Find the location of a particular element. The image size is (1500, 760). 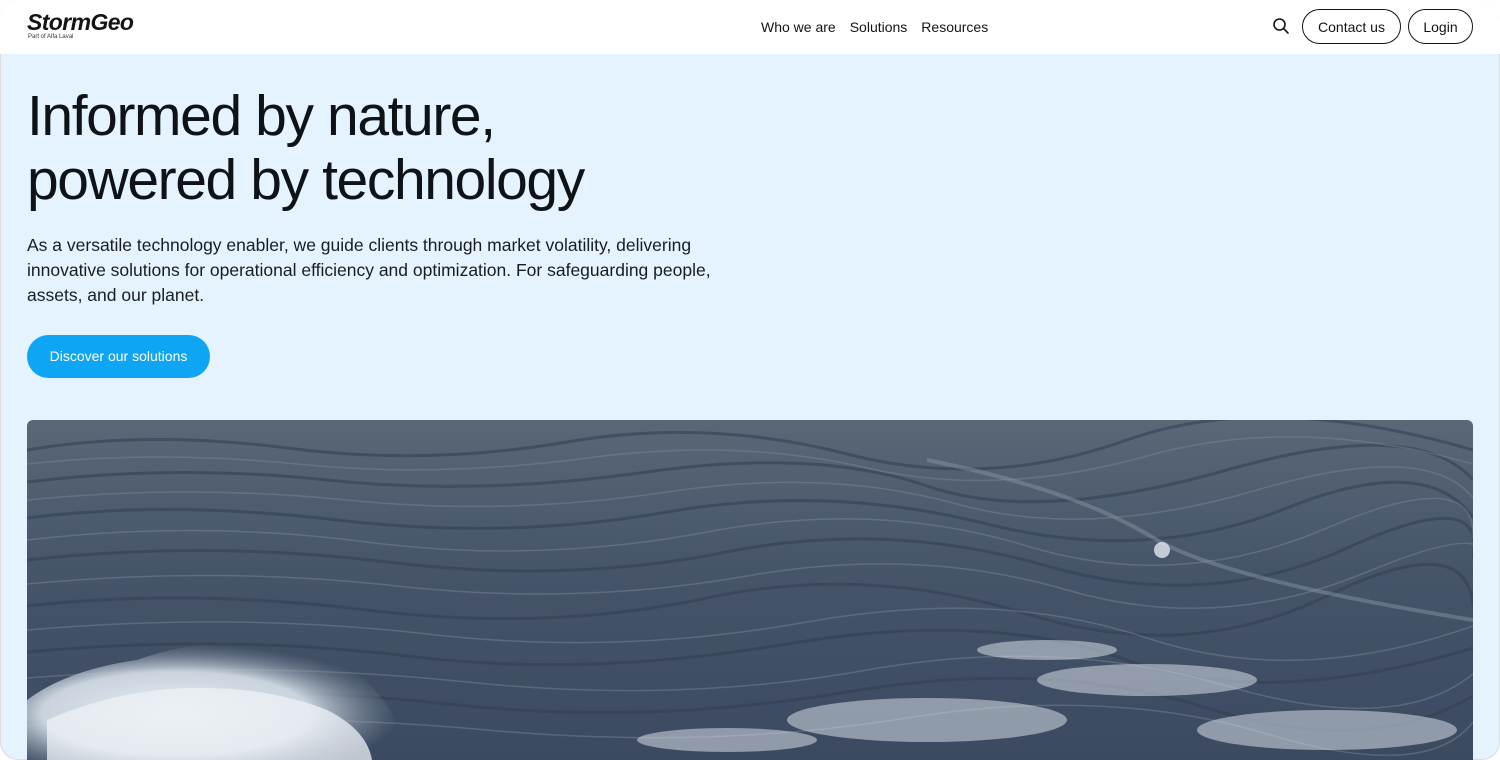

hero-title-line-1: Informed by nature, is located at coordinates (261, 116).